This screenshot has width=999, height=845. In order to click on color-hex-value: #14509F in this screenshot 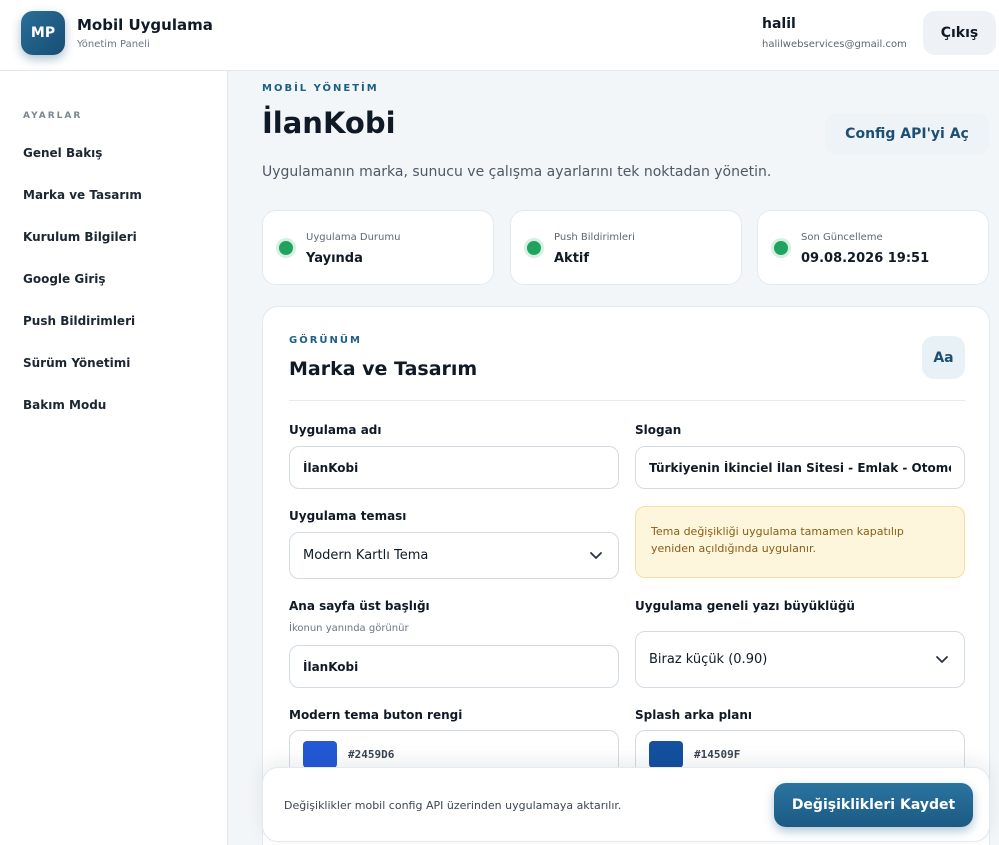, I will do `click(717, 754)`.